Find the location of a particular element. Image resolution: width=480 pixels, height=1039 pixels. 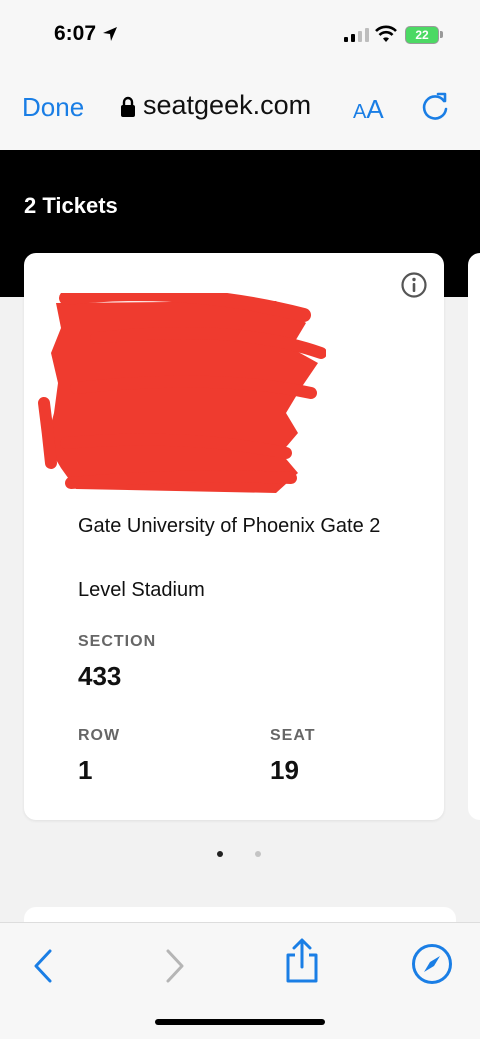

chevron-right-icon is located at coordinates (175, 966).